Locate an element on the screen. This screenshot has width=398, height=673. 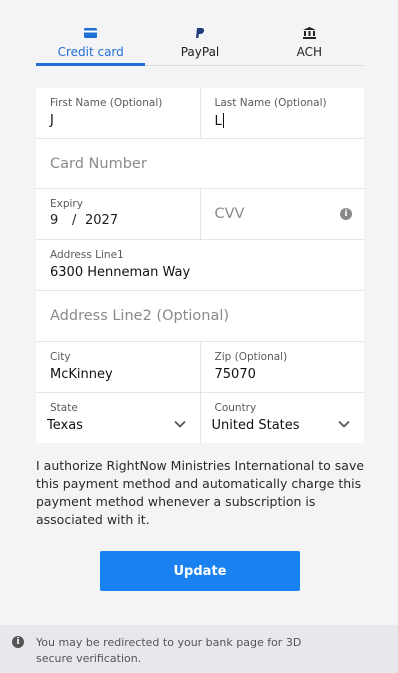
address-line1-field: Address Line1 6300 Henneman Way is located at coordinates (200, 265).